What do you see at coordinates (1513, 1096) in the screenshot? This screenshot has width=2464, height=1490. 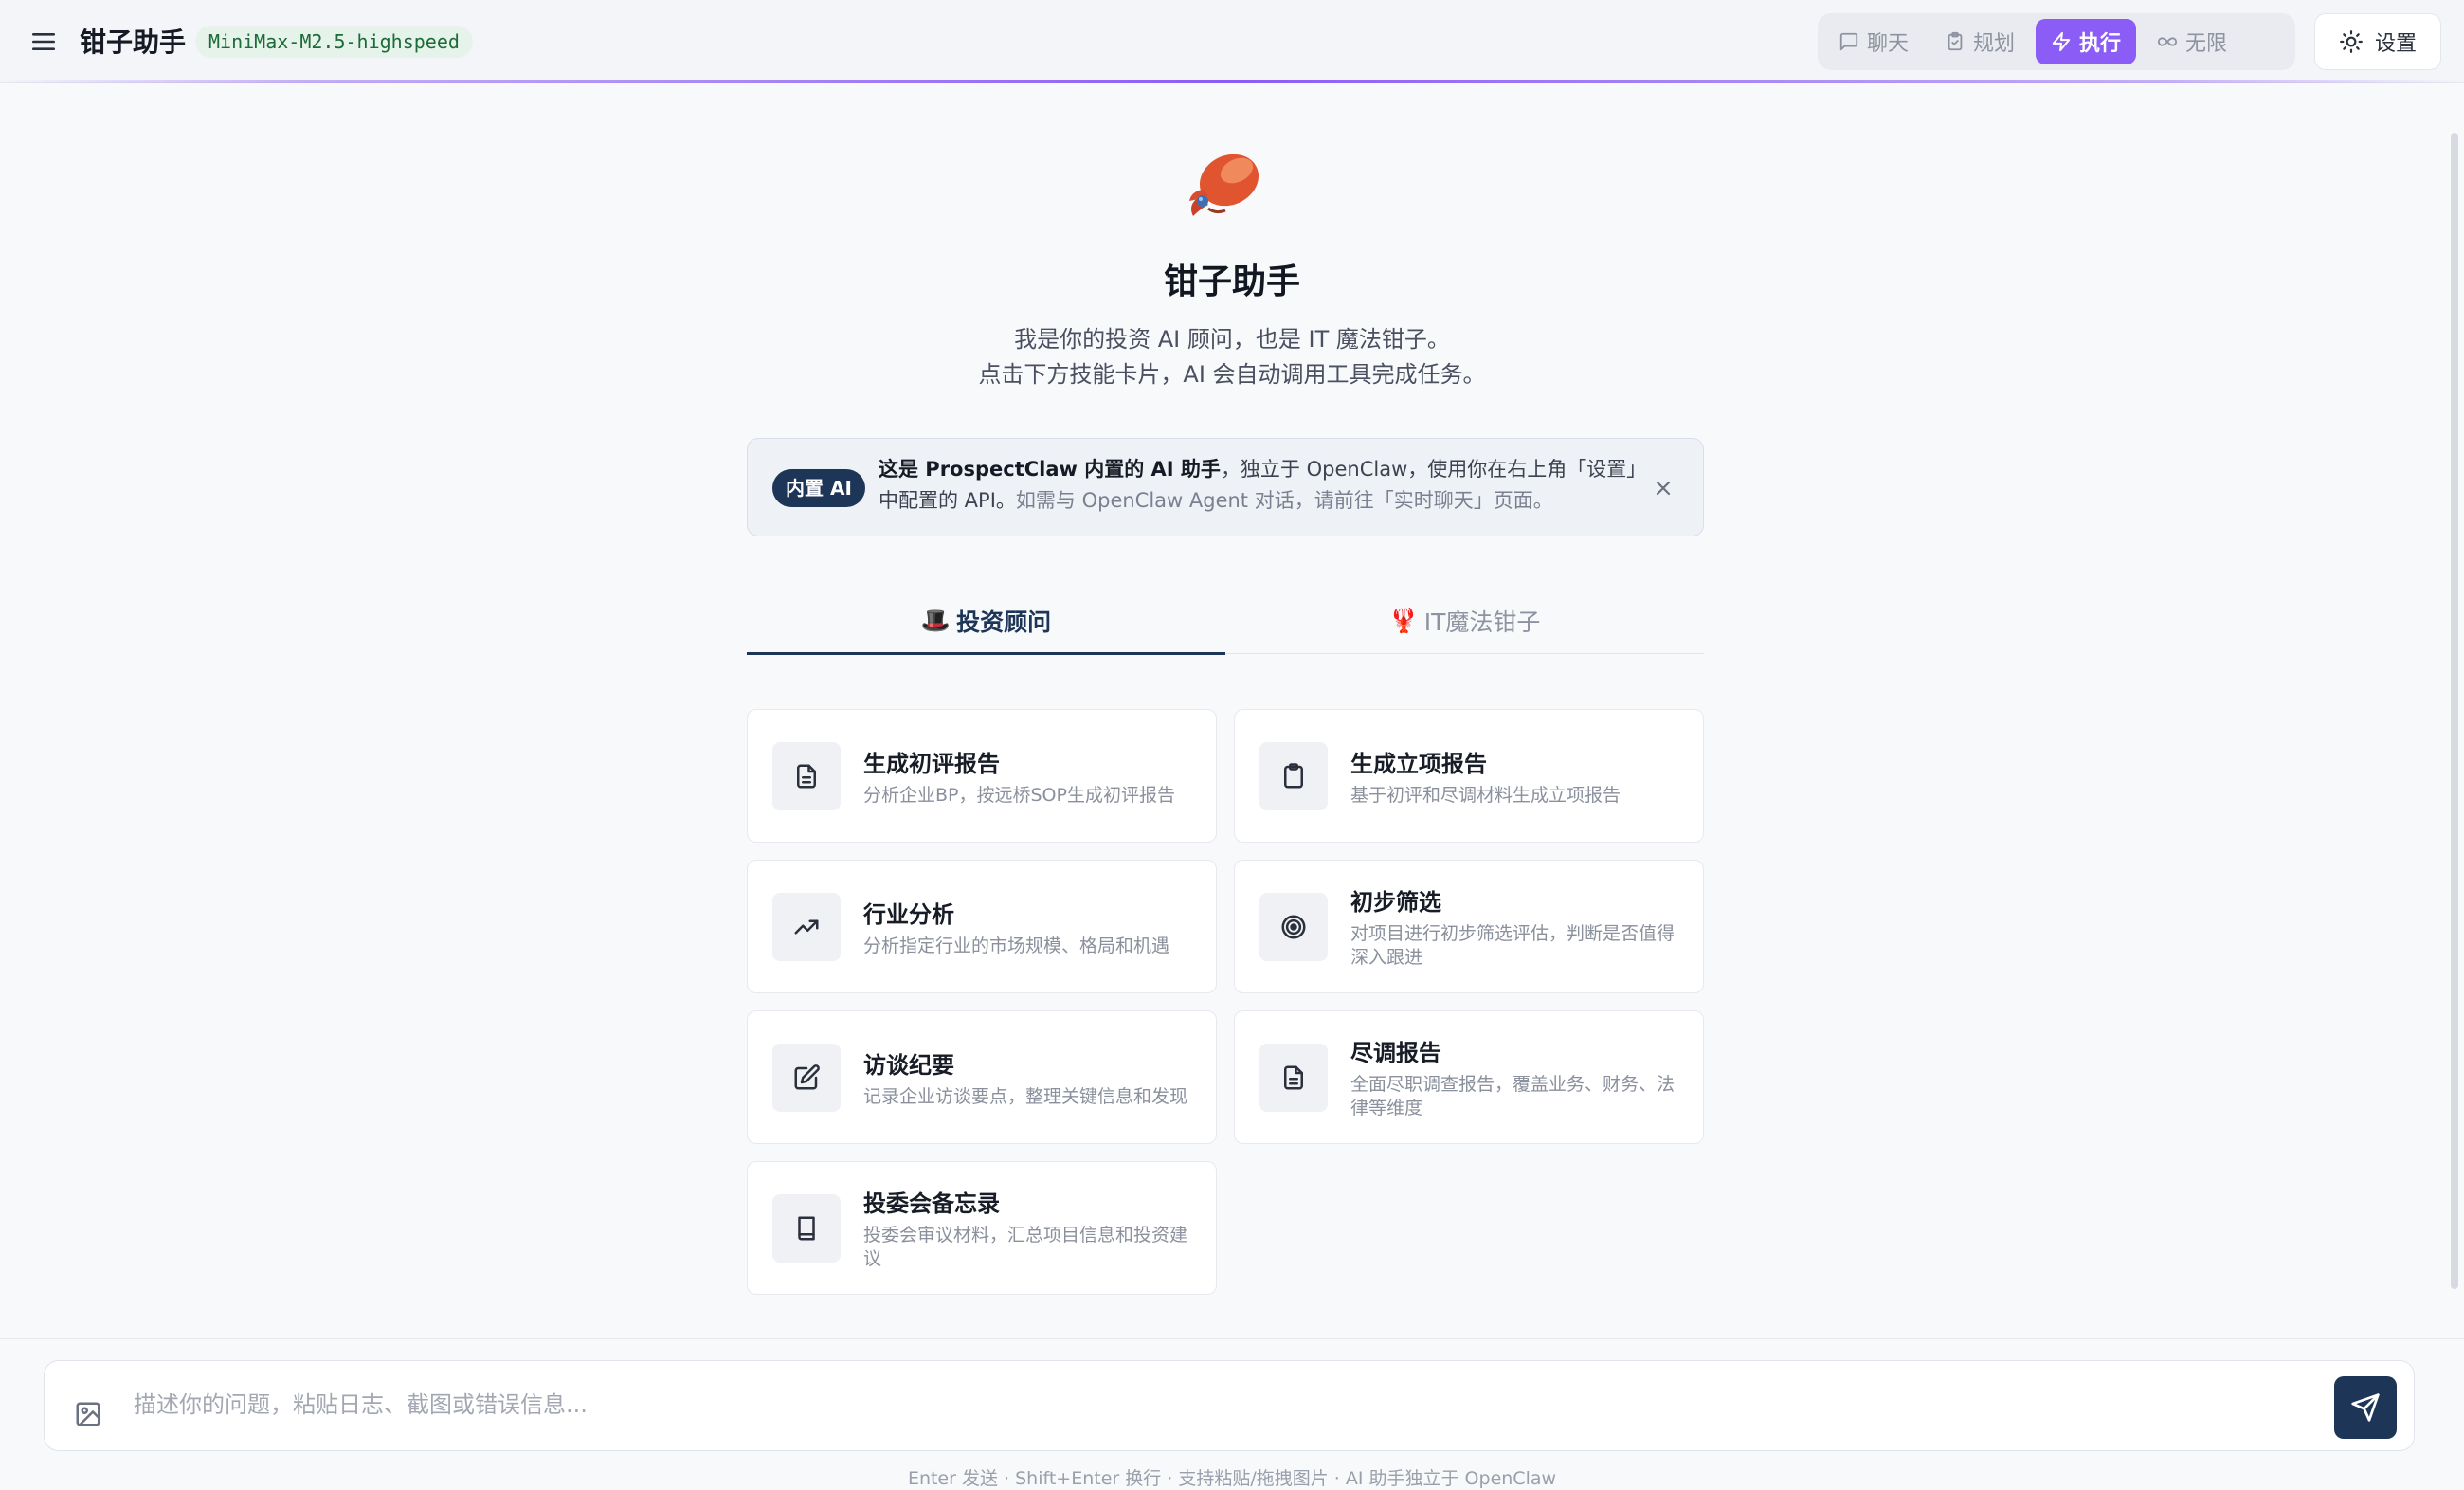 I see `card-description: 全面尽职调查报告，覆盖业务、财务、法律等维度` at bounding box center [1513, 1096].